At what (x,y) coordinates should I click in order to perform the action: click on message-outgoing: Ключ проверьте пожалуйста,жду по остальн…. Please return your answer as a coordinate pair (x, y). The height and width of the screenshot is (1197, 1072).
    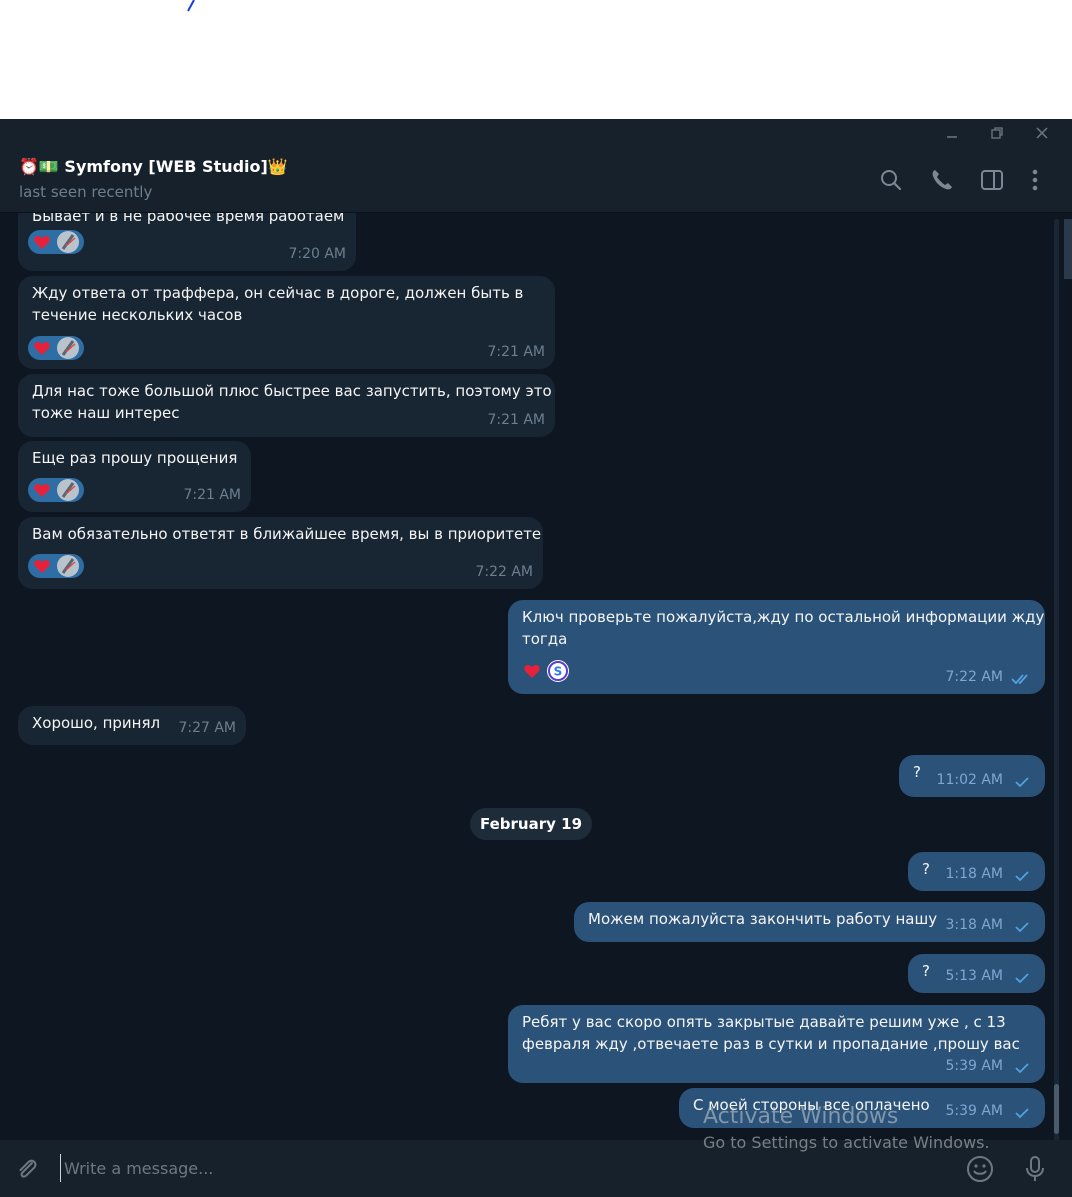
    Looking at the image, I should click on (776, 647).